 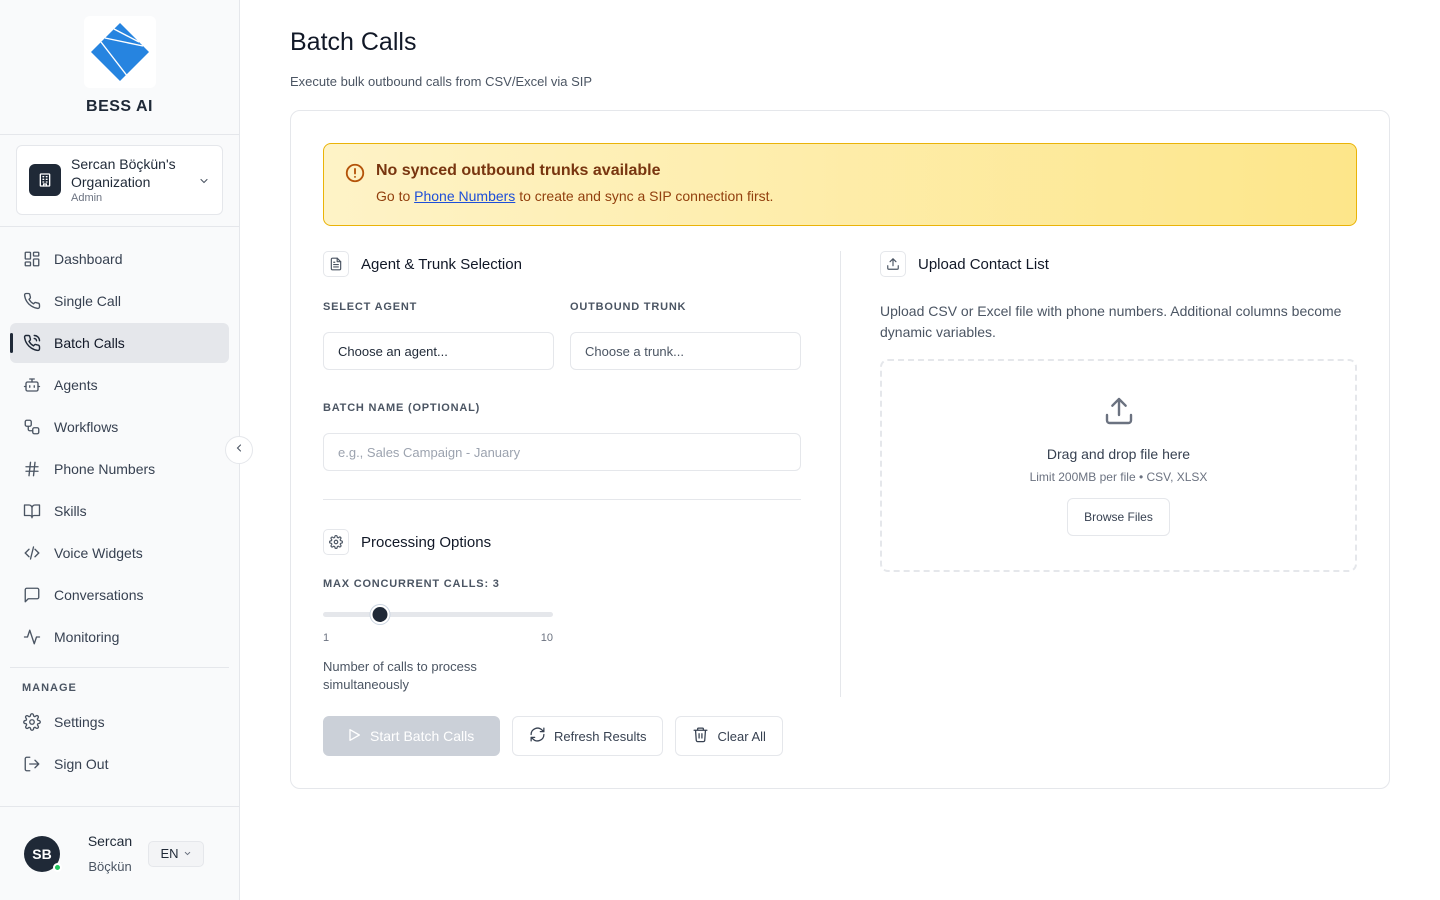 I want to click on brand: BESS AI, so click(x=119, y=67).